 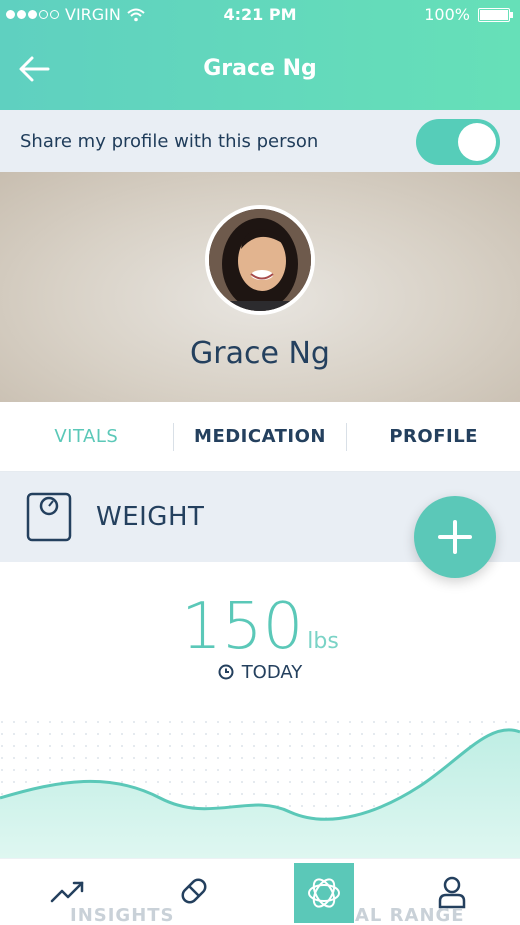 What do you see at coordinates (452, 892) in the screenshot?
I see `profile-icon` at bounding box center [452, 892].